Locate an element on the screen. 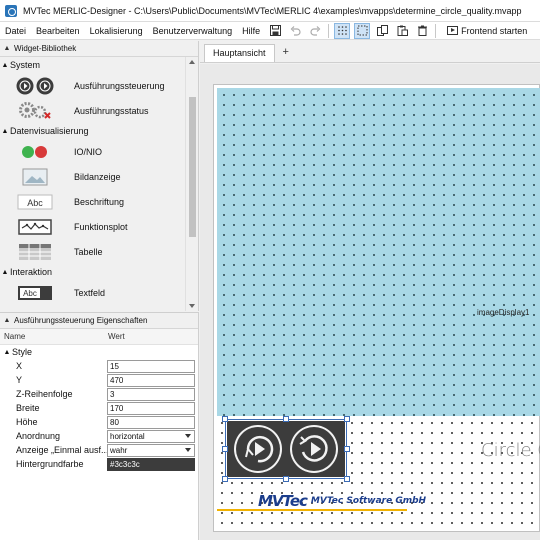 The image size is (540, 540). resize-handle-tl is located at coordinates (225, 419).